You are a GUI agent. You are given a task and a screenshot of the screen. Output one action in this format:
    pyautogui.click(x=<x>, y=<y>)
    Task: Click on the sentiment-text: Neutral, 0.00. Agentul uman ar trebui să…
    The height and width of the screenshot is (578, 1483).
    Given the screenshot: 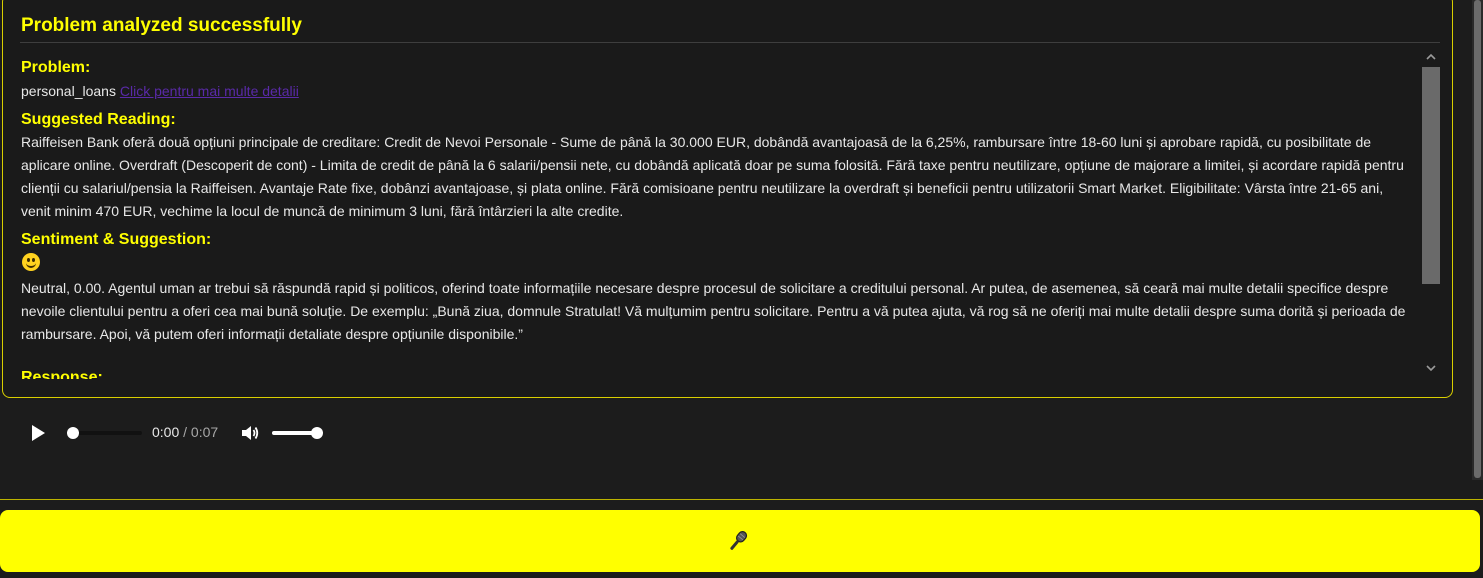 What is the action you would take?
    pyautogui.click(x=713, y=311)
    